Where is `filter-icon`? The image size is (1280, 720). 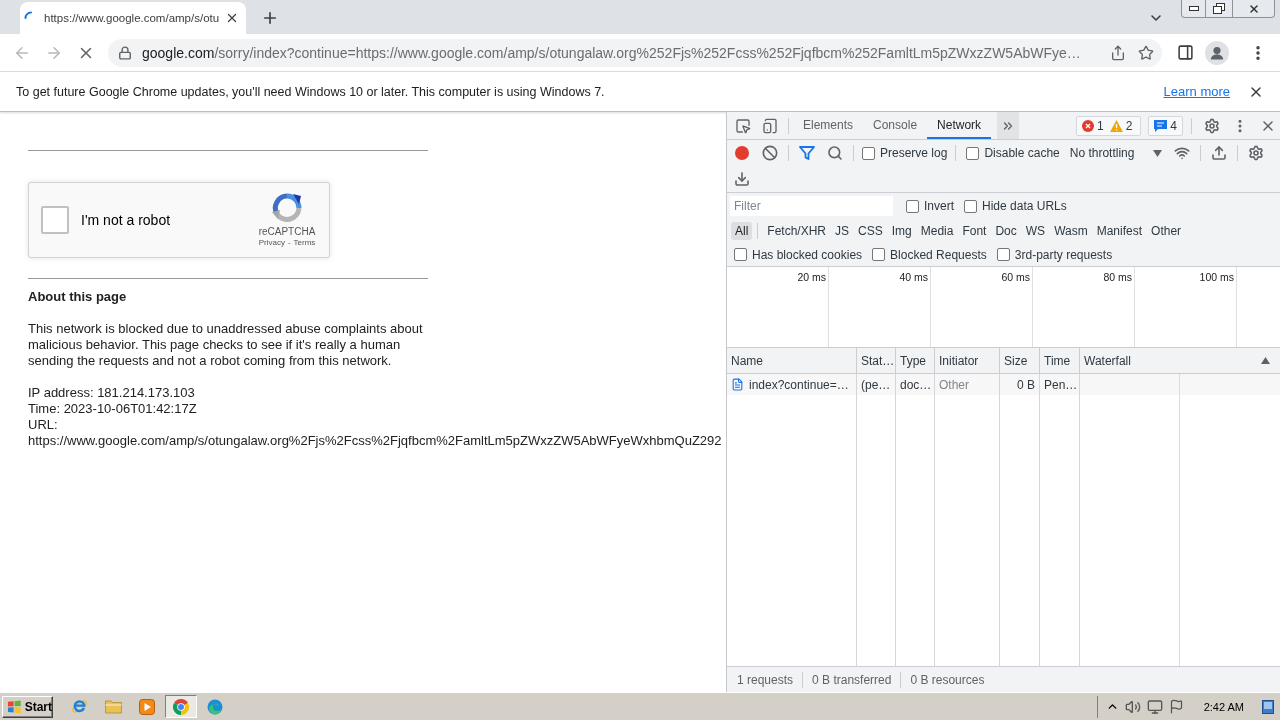 filter-icon is located at coordinates (807, 153).